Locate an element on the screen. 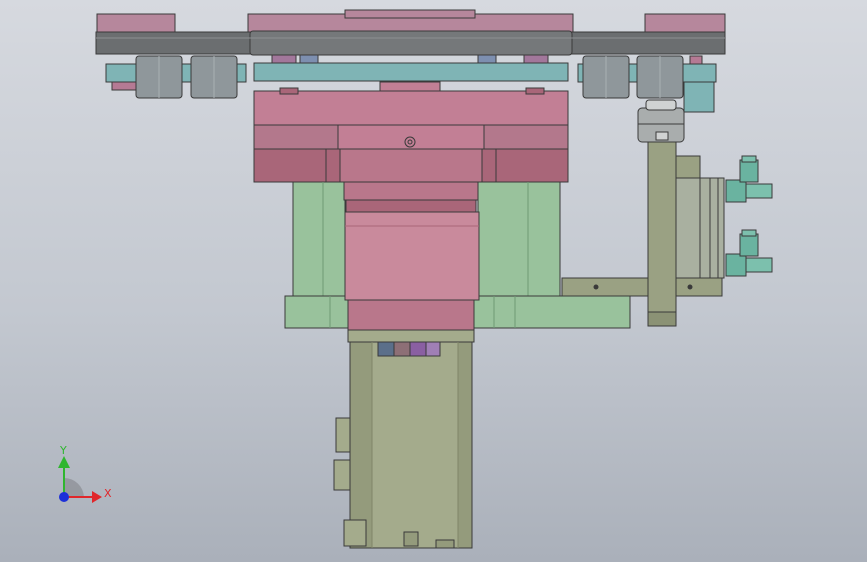 This screenshot has width=867, height=562. motor-flange is located at coordinates (411, 256).